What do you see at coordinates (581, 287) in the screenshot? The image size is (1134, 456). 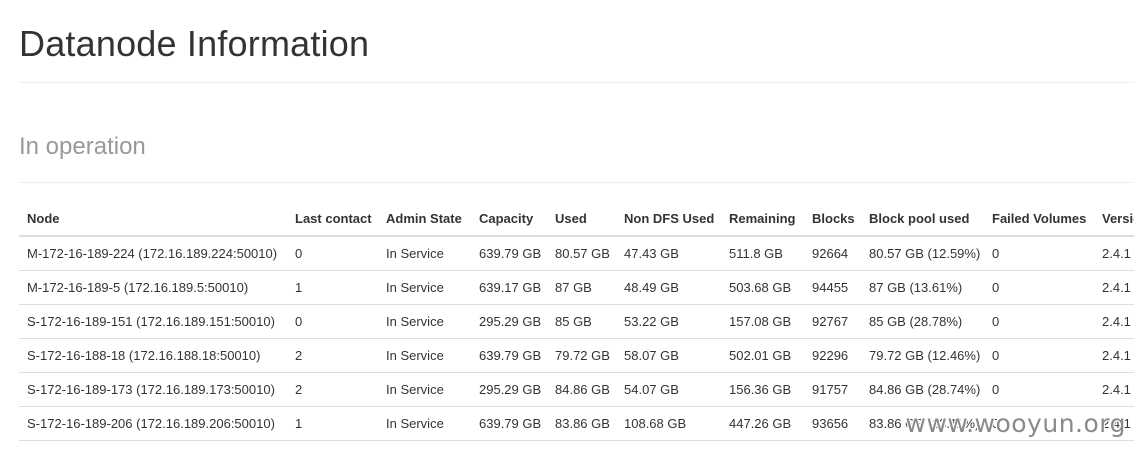 I see `used-cell: 87 GB` at bounding box center [581, 287].